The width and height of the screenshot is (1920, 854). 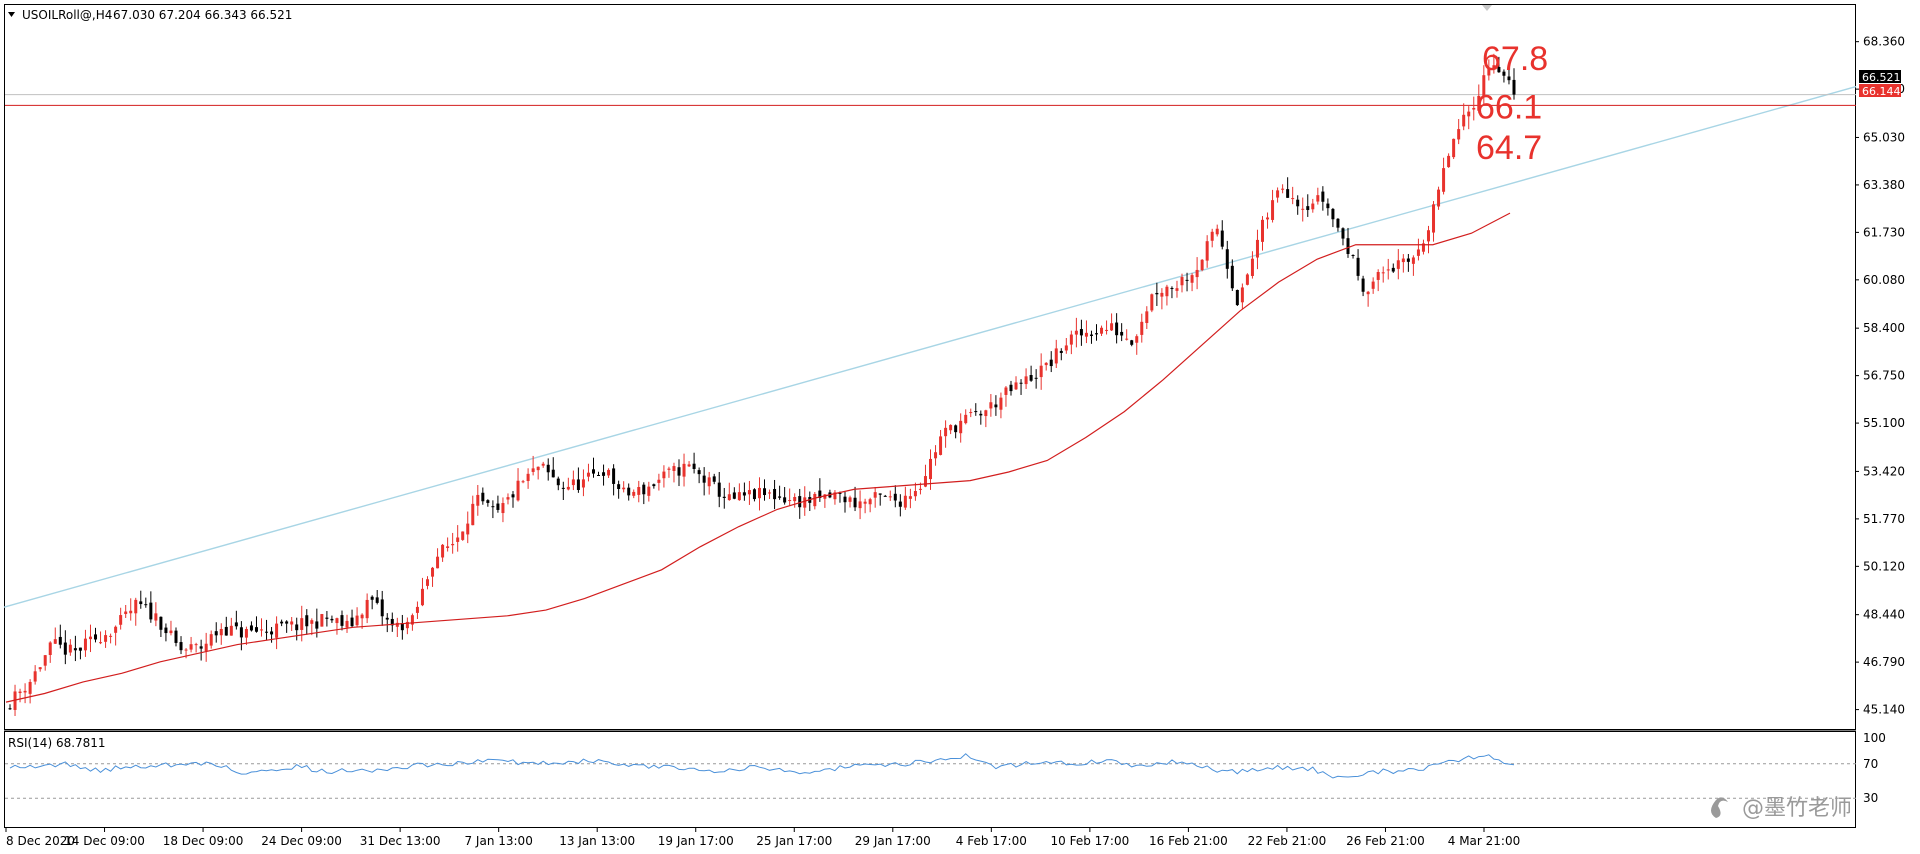 What do you see at coordinates (1884, 185) in the screenshot?
I see `y-tick-label: 63.380` at bounding box center [1884, 185].